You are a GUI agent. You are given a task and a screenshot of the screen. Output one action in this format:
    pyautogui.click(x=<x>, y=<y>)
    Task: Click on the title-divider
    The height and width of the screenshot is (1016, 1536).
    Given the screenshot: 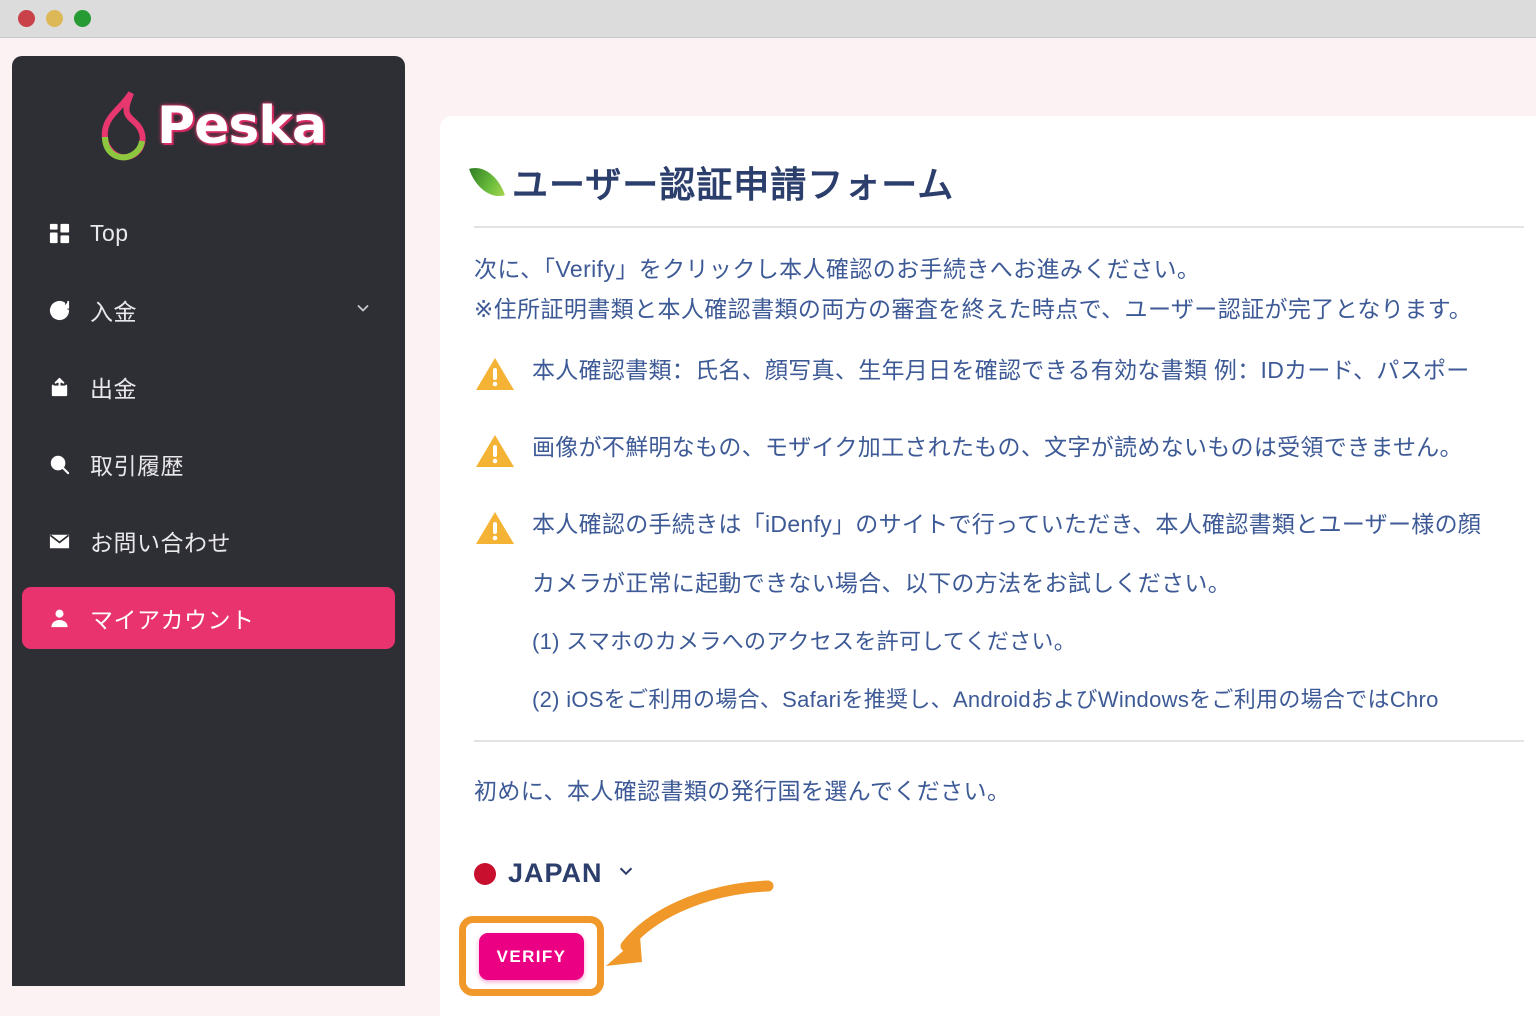 What is the action you would take?
    pyautogui.click(x=999, y=227)
    